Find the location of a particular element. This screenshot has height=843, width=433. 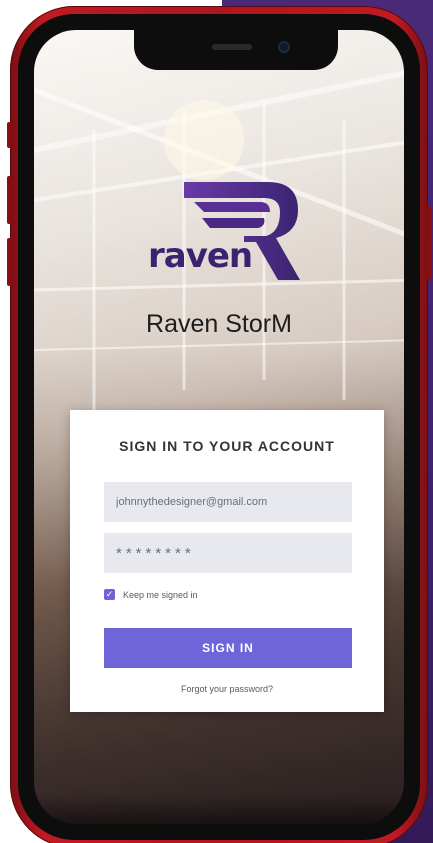

forgot-password-link: Forgot your password? is located at coordinates (227, 689).